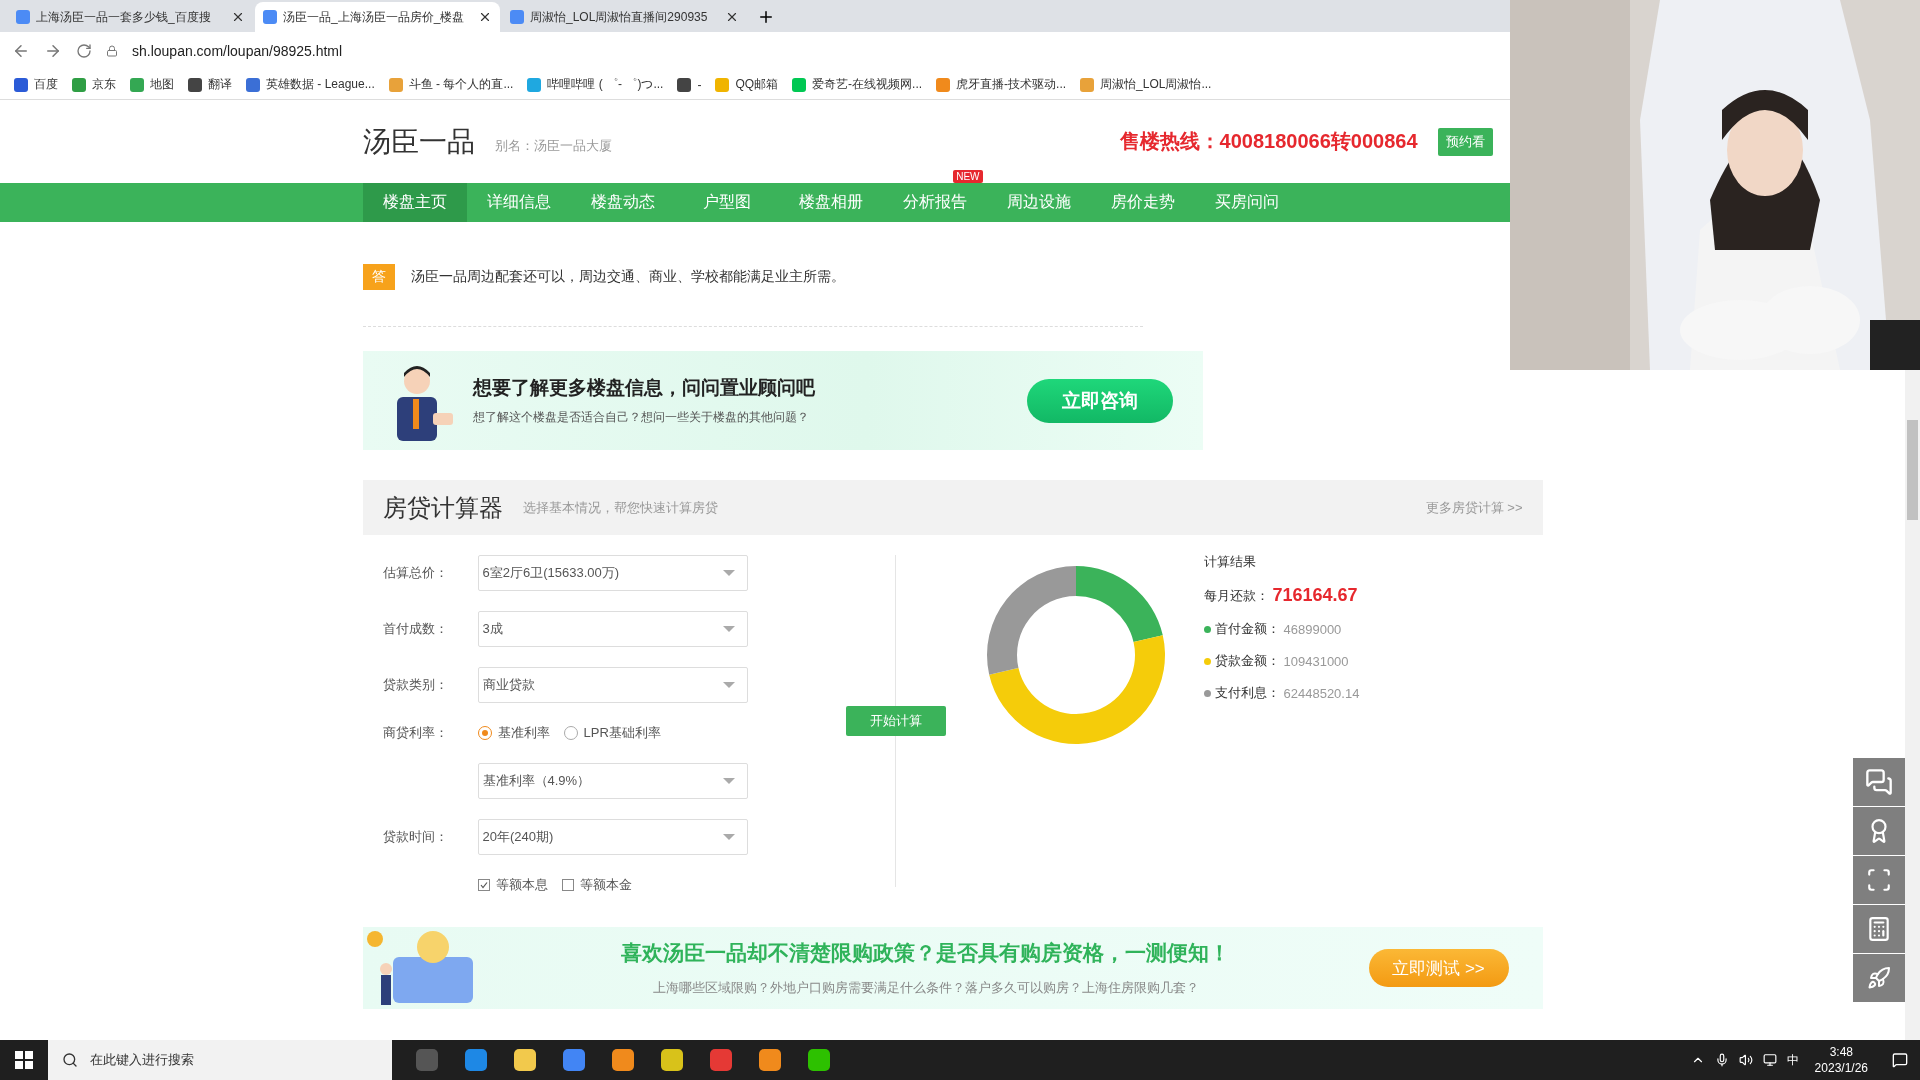 The image size is (1920, 1080). Describe the element at coordinates (766, 17) in the screenshot. I see `new-tab-icon` at that location.